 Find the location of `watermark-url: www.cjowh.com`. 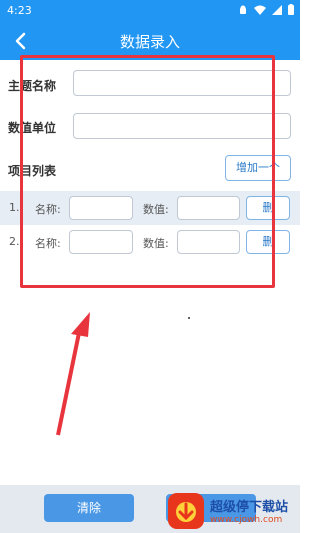

watermark-url: www.cjowh.com is located at coordinates (246, 520).